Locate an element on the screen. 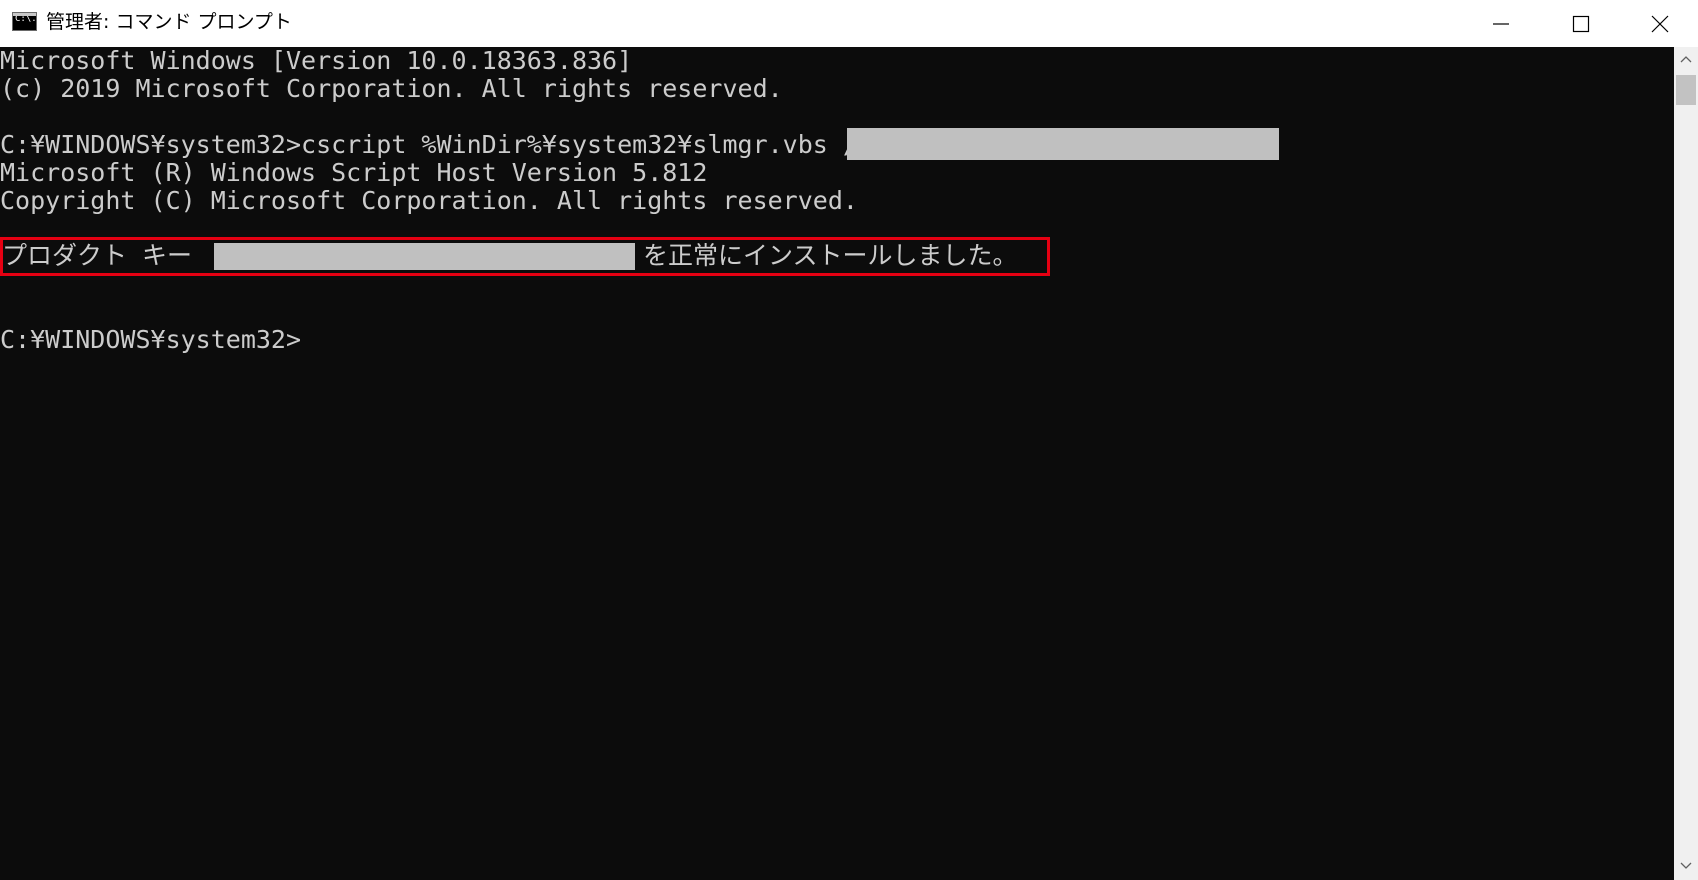 This screenshot has width=1698, height=880. console-app-icon: C:\. is located at coordinates (24, 21).